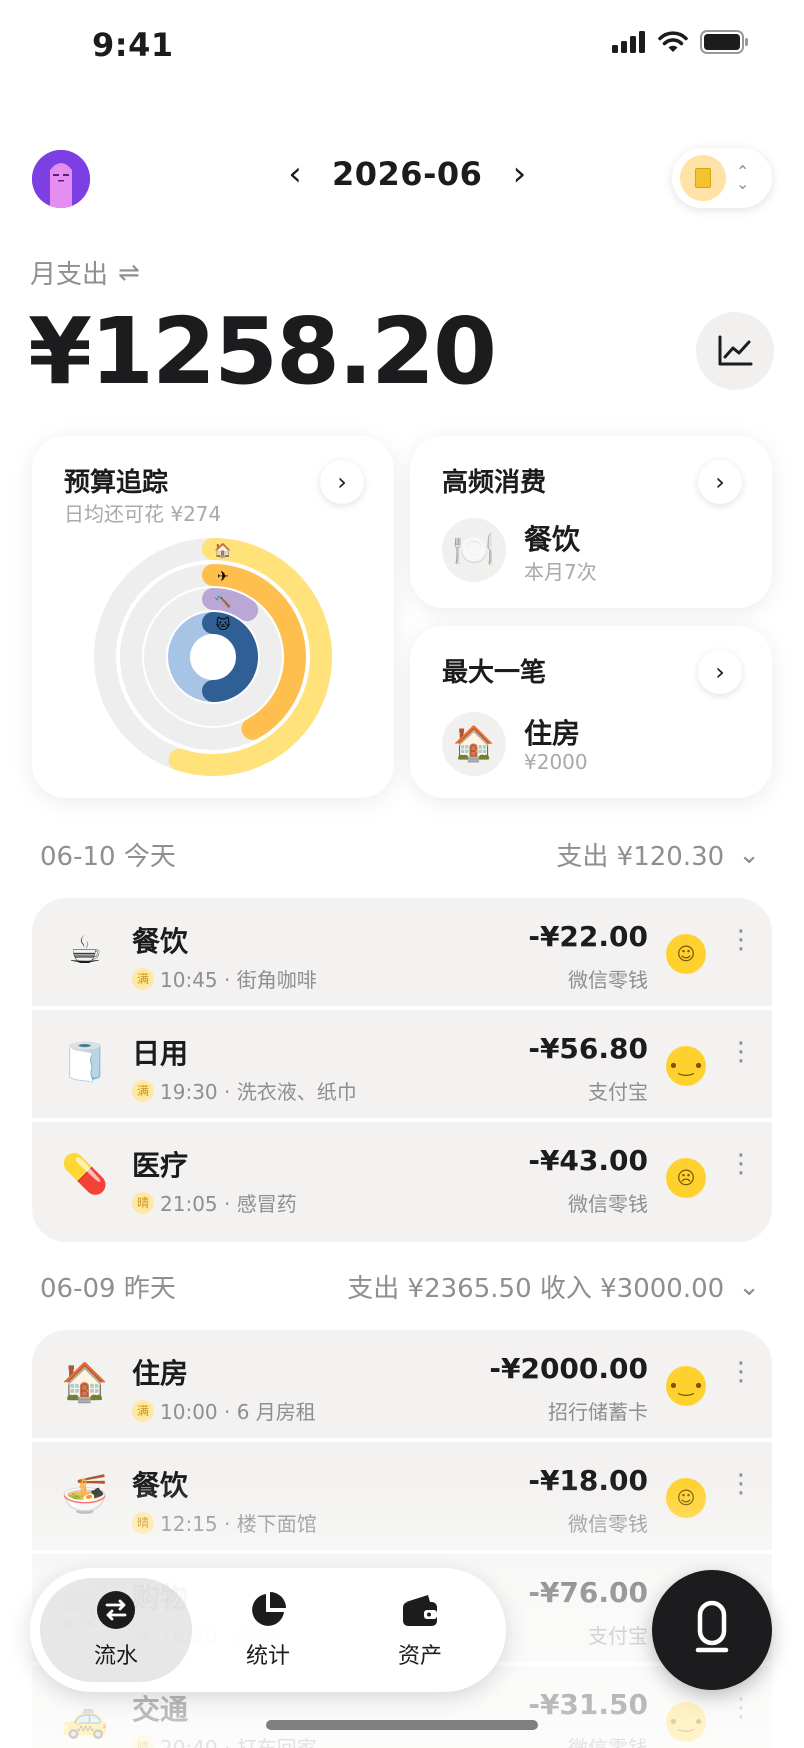 This screenshot has width=804, height=1748. I want to click on voice-input-button, so click(712, 1630).